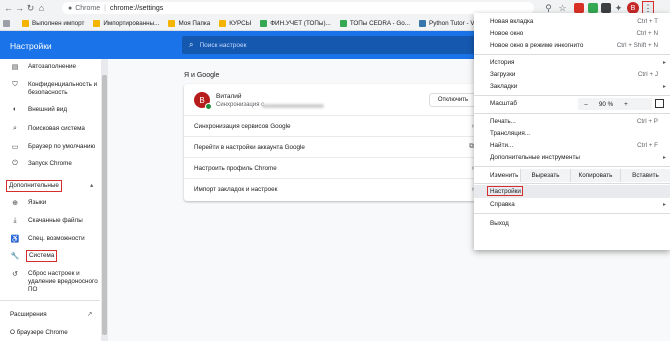 The image size is (670, 341). What do you see at coordinates (55, 220) in the screenshot?
I see `sidebar-item-label: Скачанные файлы` at bounding box center [55, 220].